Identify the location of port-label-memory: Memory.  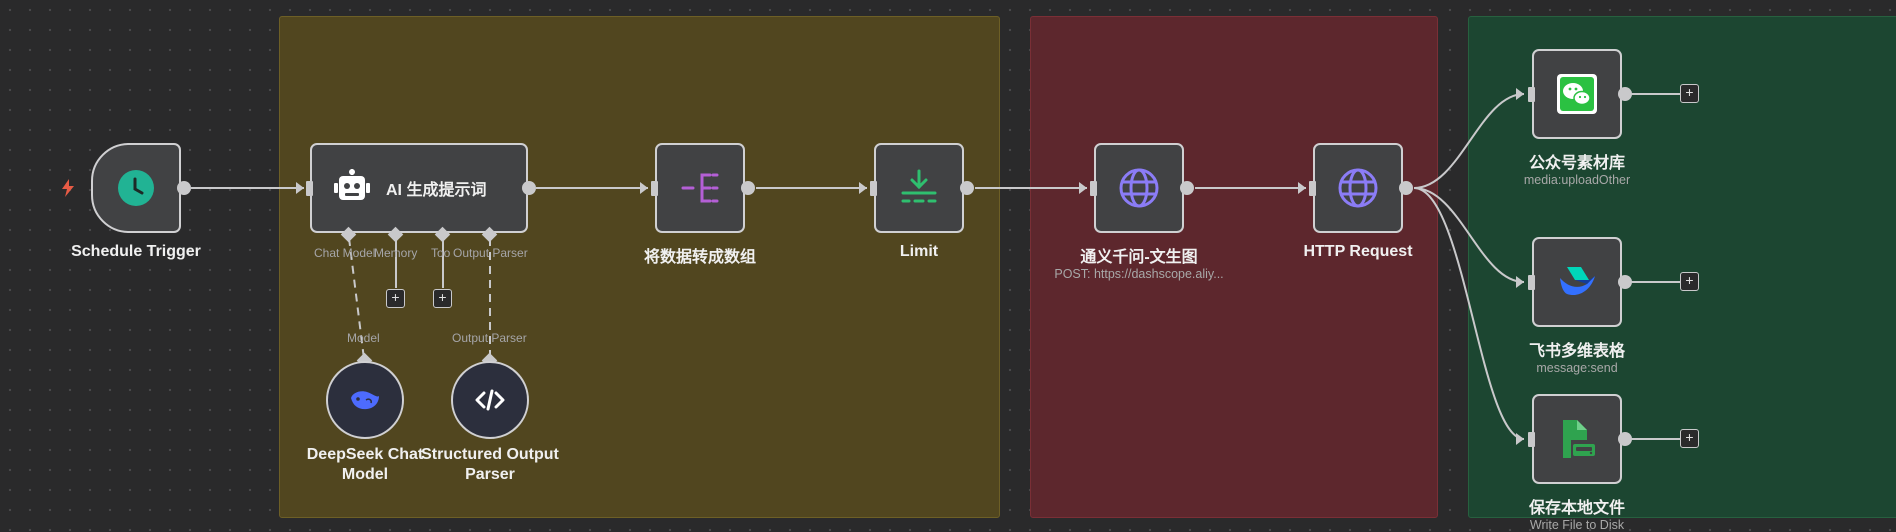
(396, 253).